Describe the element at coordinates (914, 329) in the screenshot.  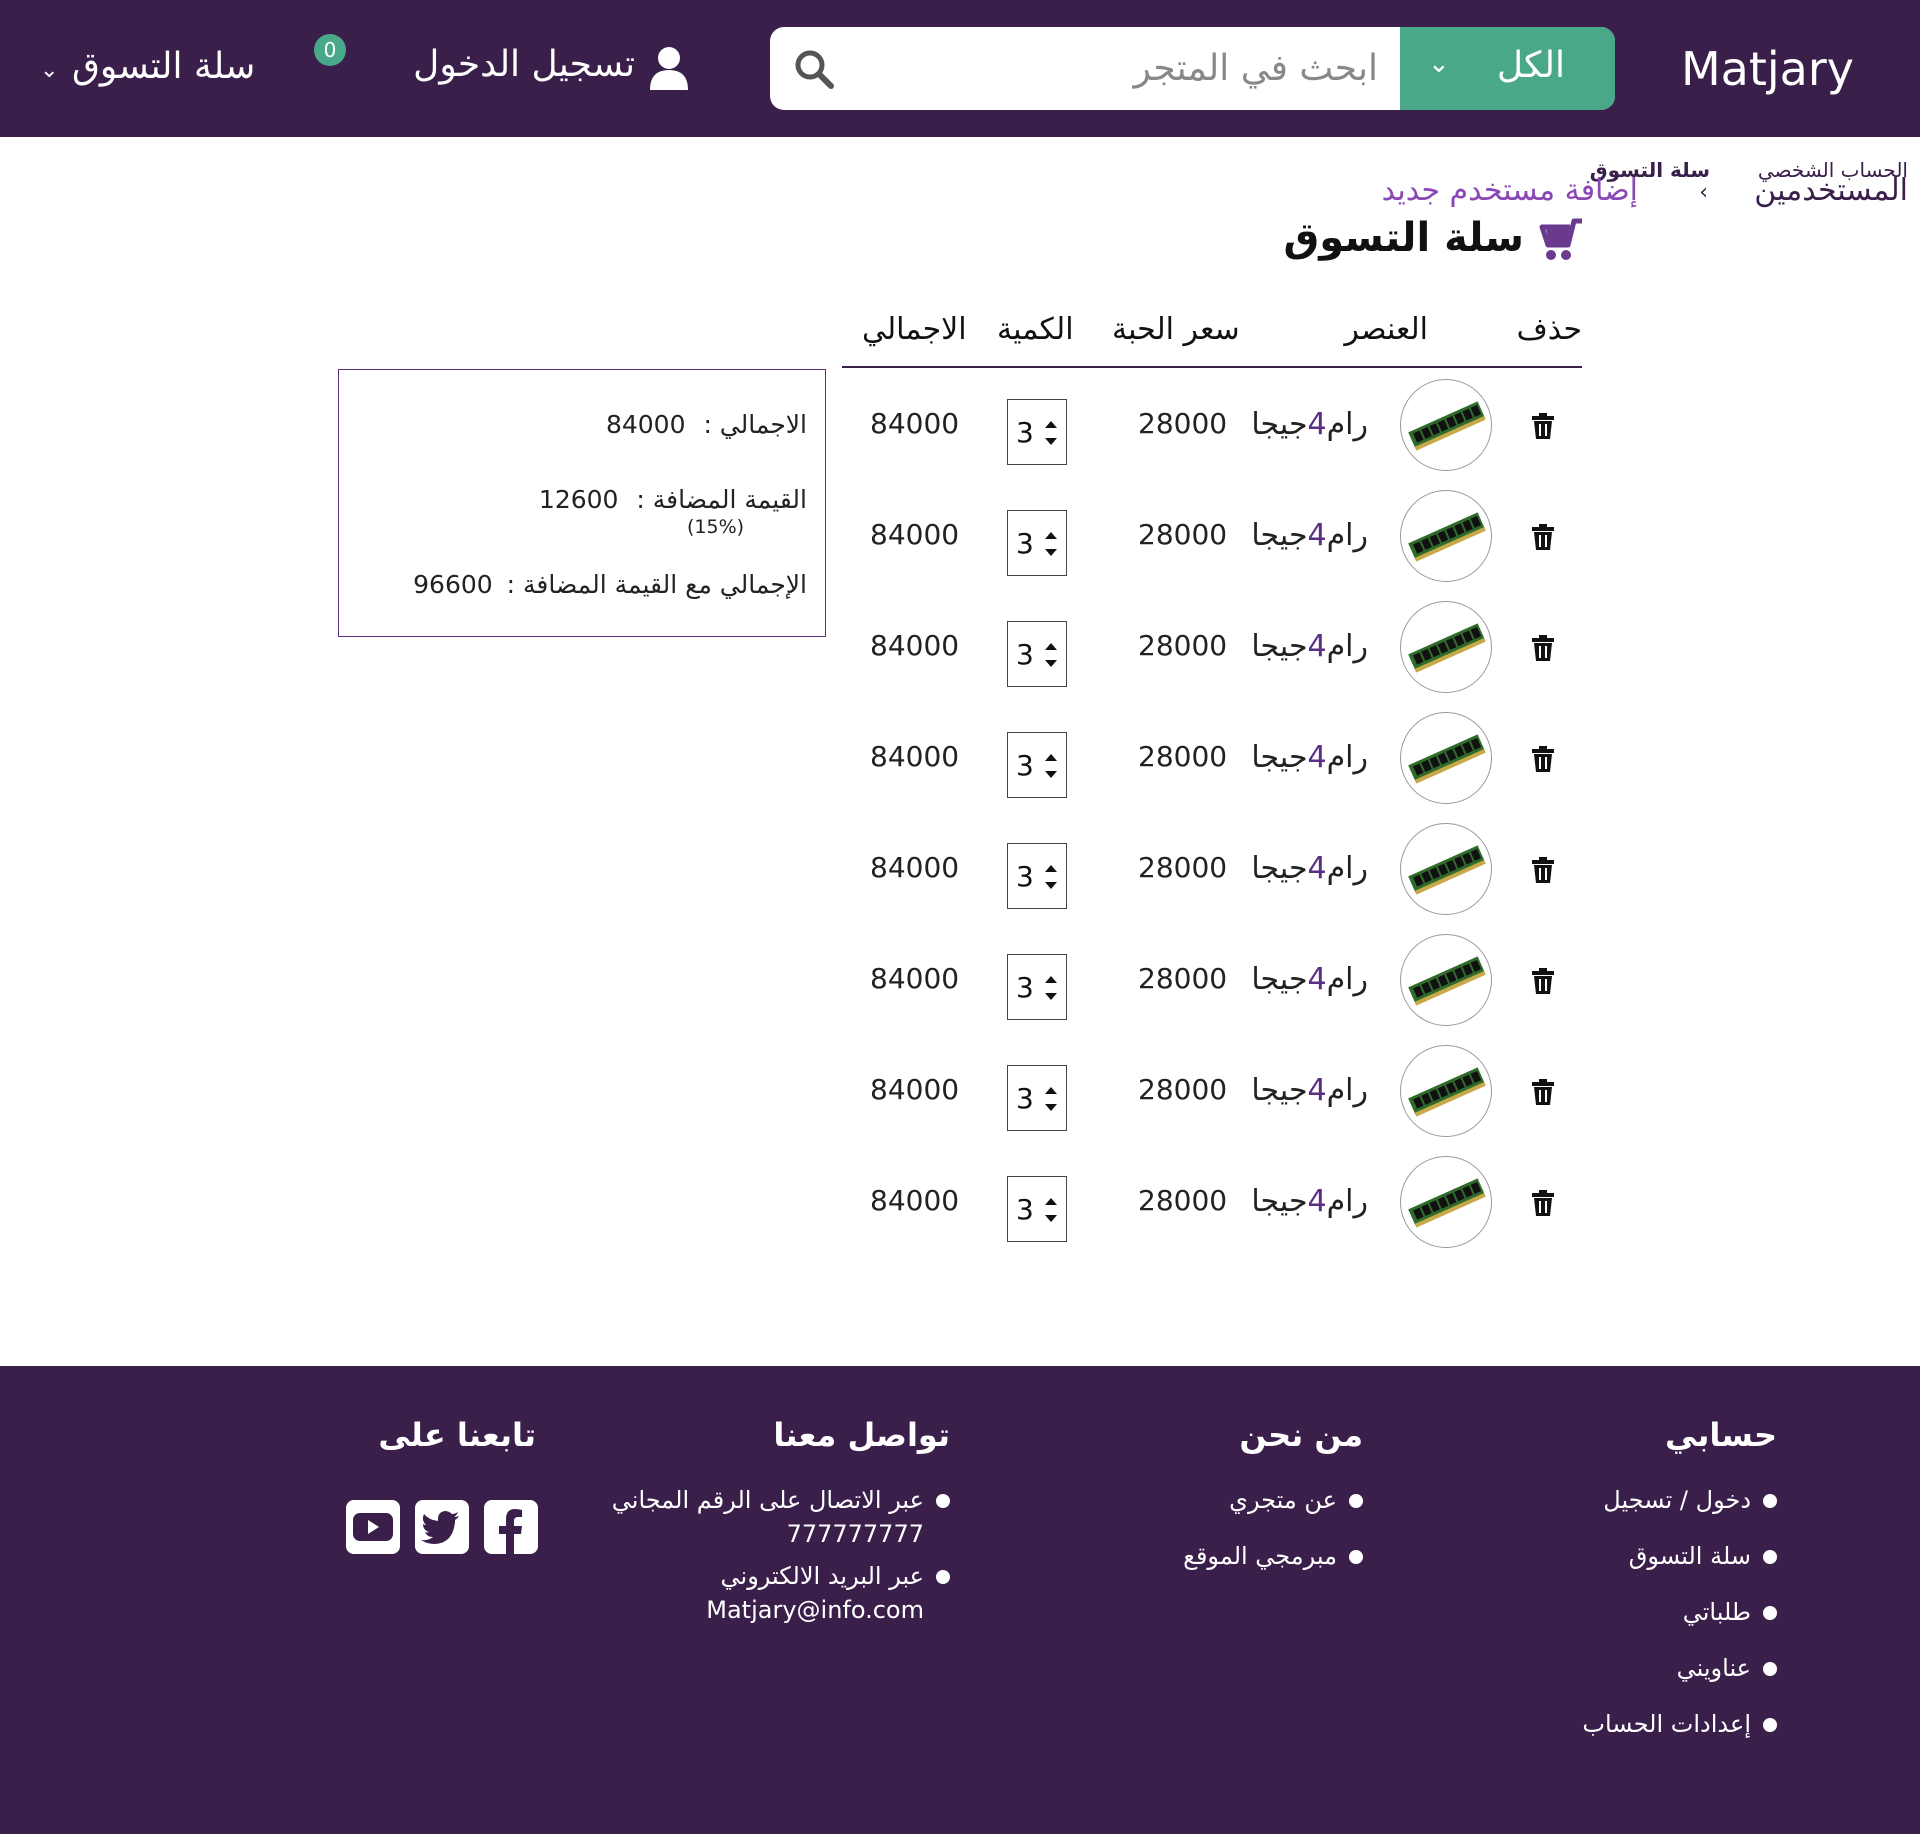
I see `header-total: الاجمالي` at that location.